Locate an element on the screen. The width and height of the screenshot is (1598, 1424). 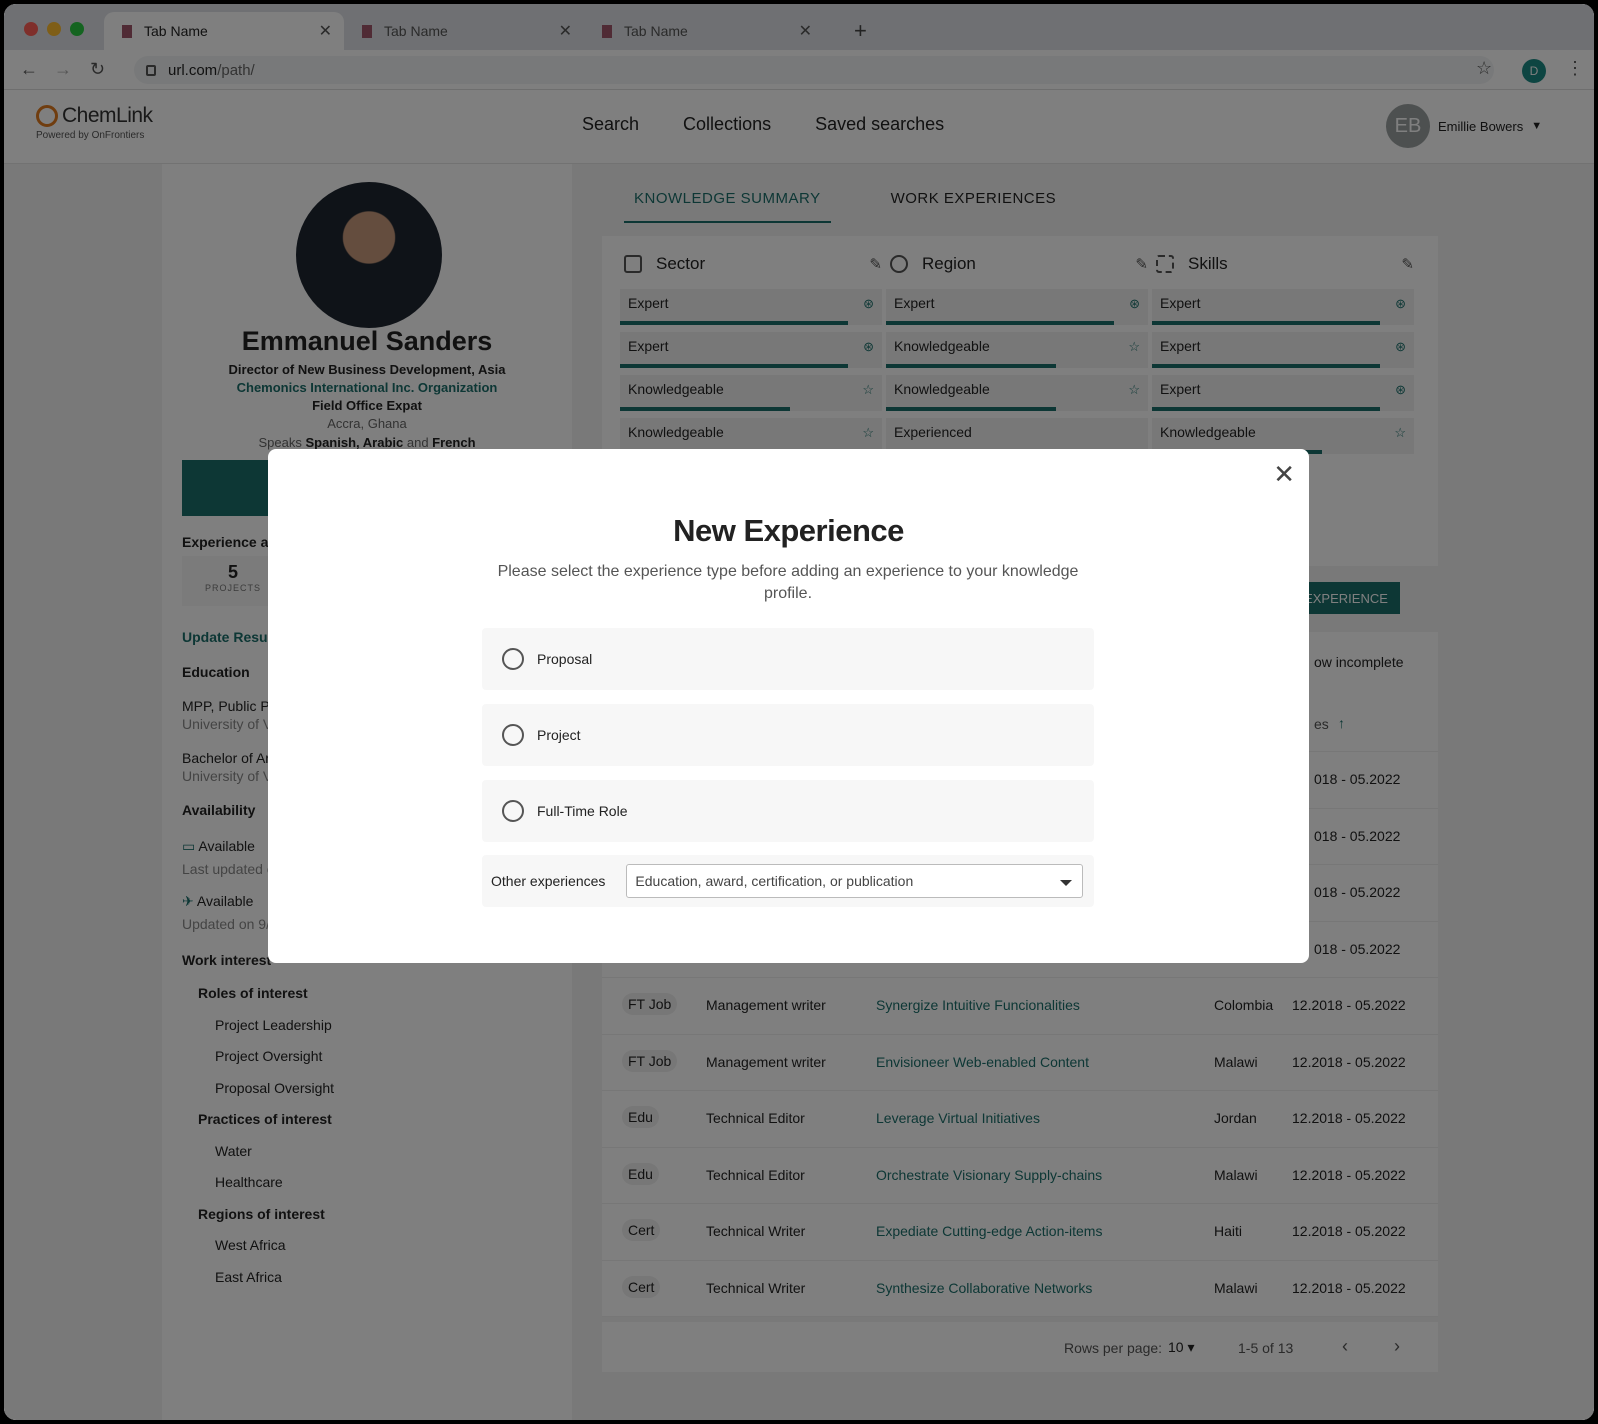
other-experiences-label: Other experiences is located at coordinates (548, 881).